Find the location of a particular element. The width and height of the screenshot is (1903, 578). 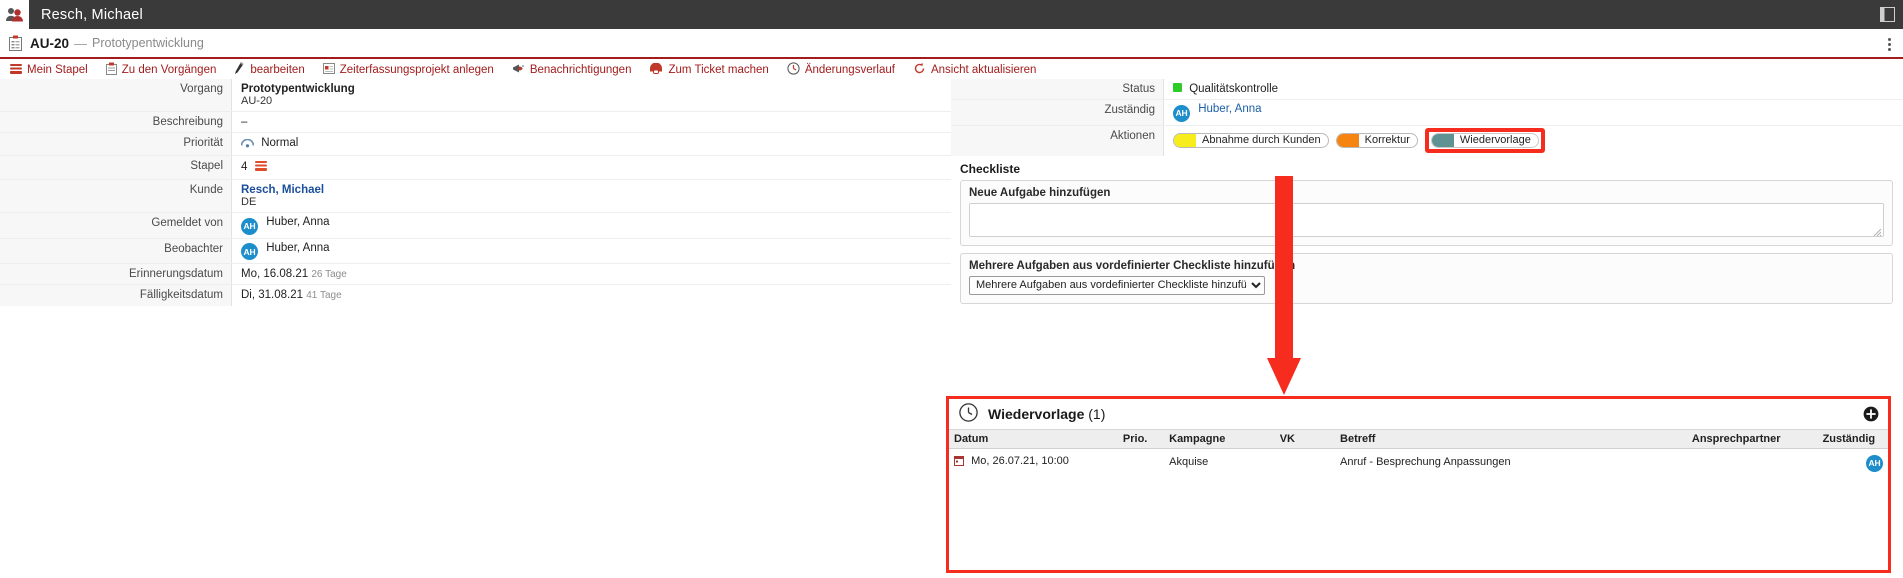

action-button-korrektur: Korrektur is located at coordinates (1376, 140).